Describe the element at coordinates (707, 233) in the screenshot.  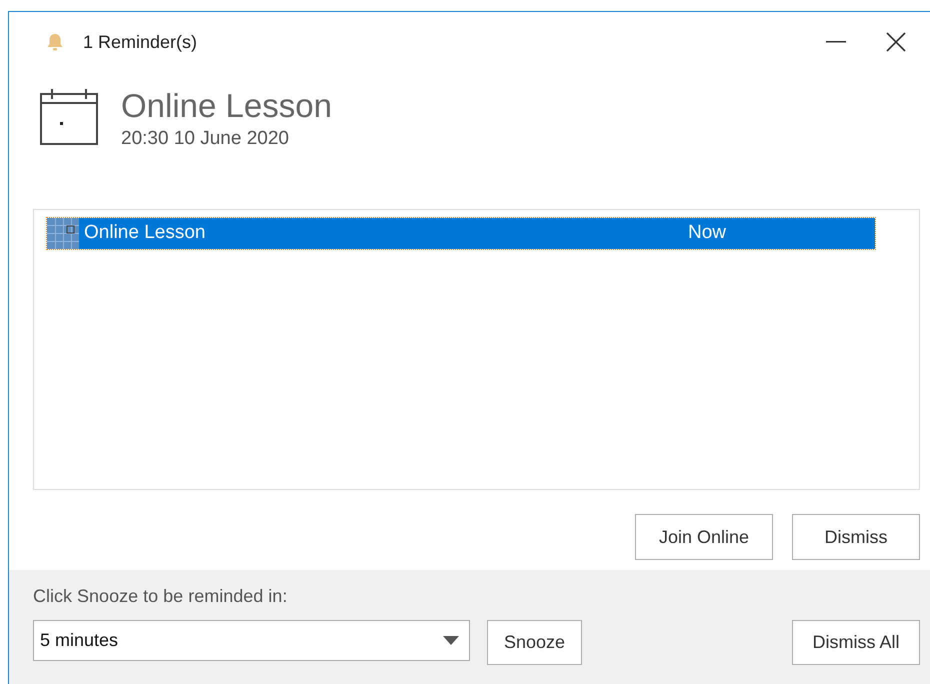
I see `due-time: Now` at that location.